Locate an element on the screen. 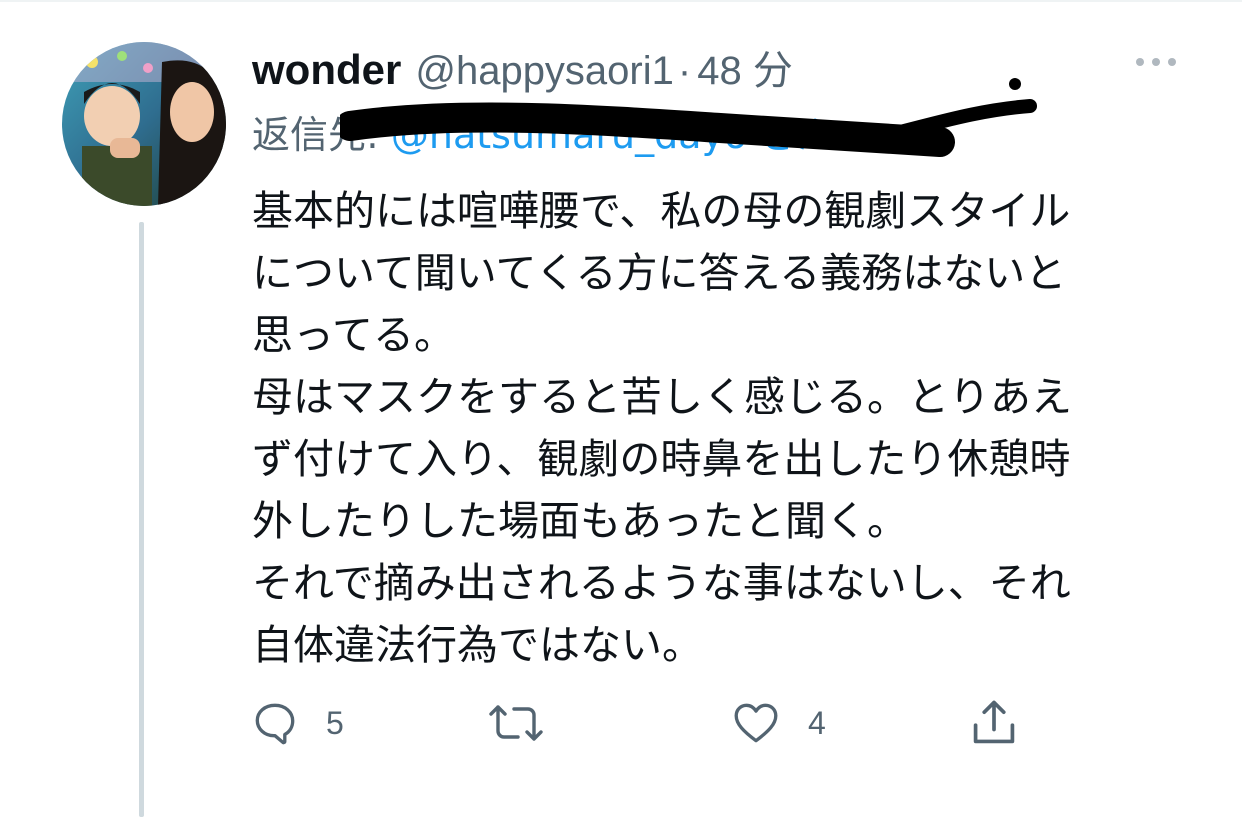 The width and height of the screenshot is (1242, 817). share-icon is located at coordinates (994, 722).